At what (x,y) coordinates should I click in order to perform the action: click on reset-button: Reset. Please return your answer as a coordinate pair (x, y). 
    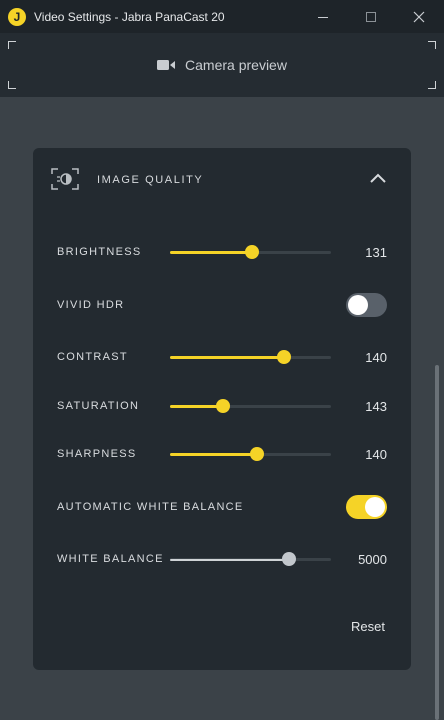
    Looking at the image, I should click on (368, 626).